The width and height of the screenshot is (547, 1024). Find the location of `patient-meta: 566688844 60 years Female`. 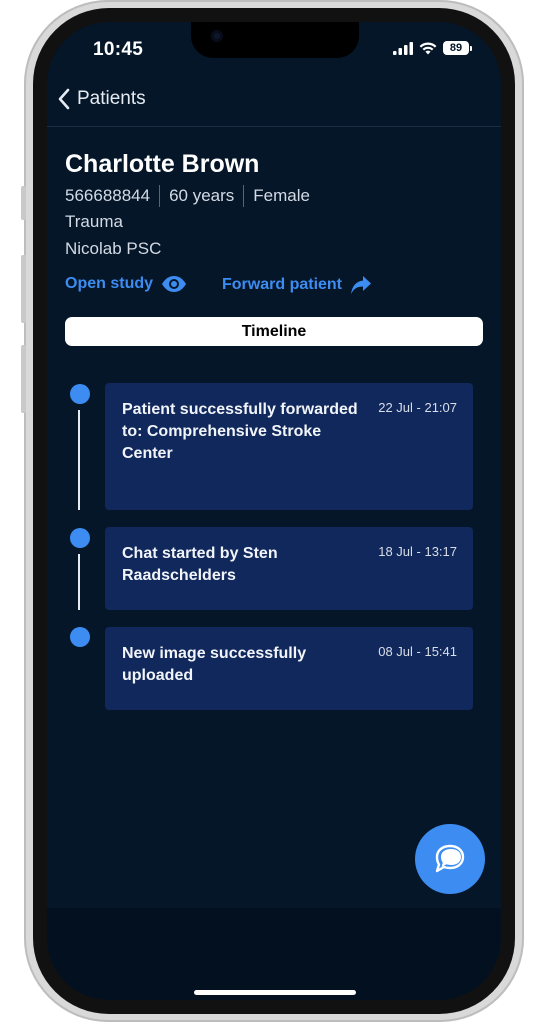

patient-meta: 566688844 60 years Female is located at coordinates (187, 196).